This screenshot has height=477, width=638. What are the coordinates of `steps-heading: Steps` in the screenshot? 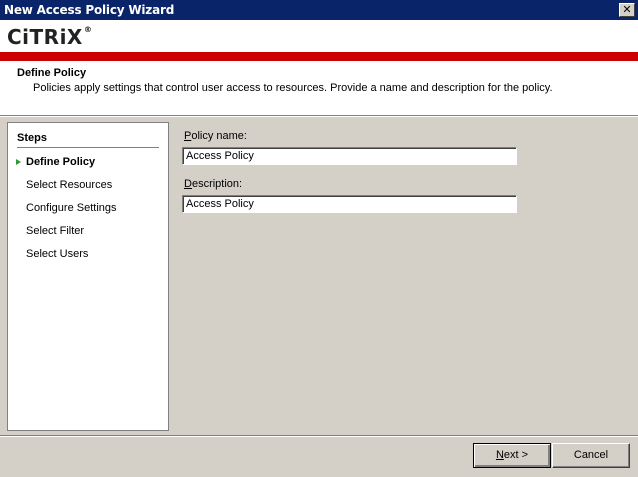 It's located at (32, 138).